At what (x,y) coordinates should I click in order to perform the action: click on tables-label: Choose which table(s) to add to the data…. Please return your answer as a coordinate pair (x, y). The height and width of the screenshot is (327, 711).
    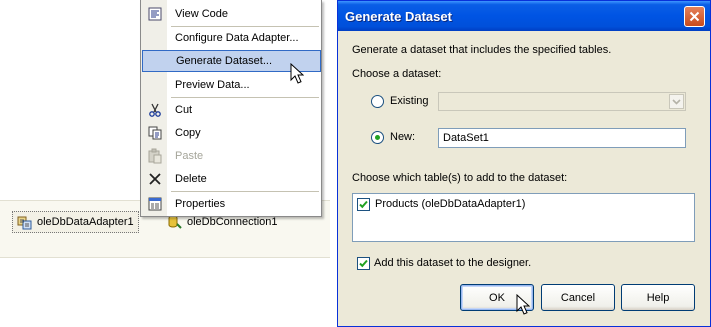
    Looking at the image, I should click on (460, 178).